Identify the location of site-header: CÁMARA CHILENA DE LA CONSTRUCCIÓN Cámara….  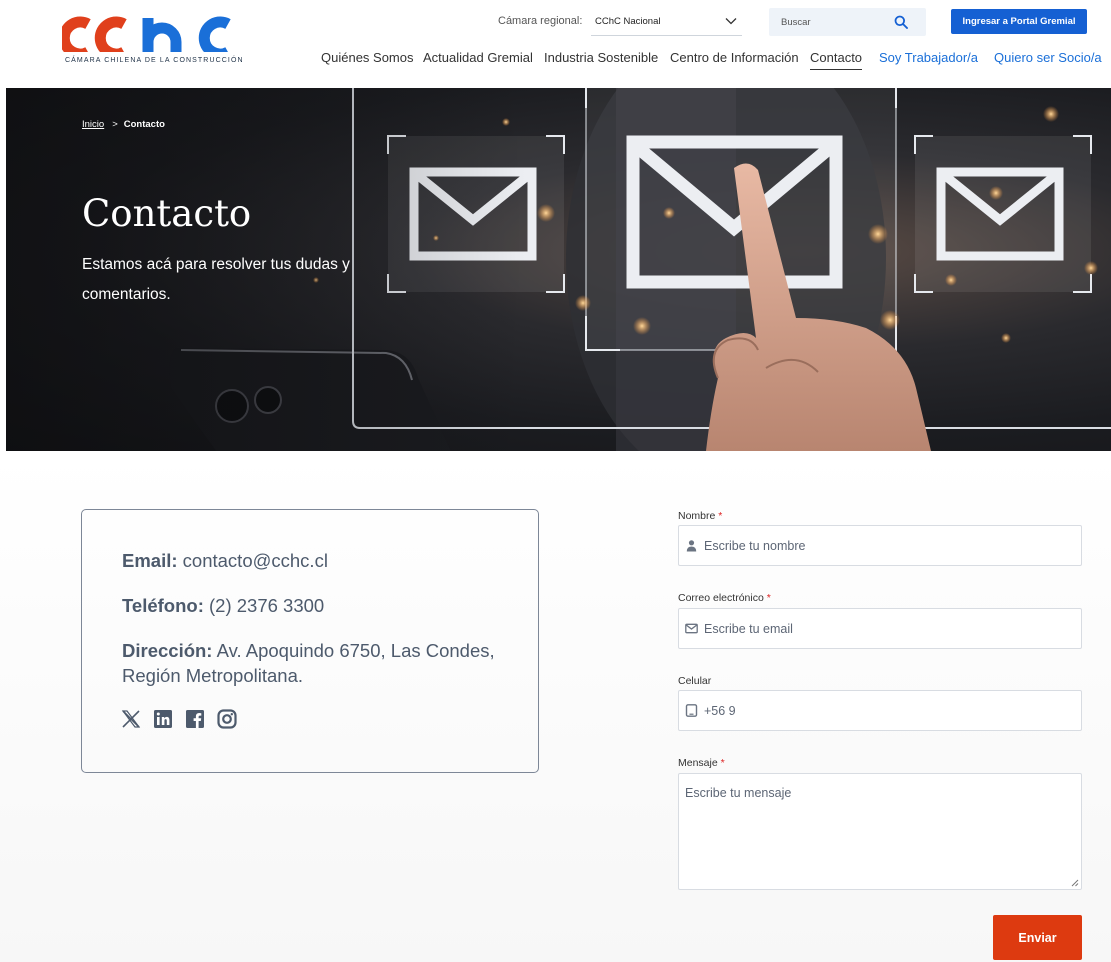
(555, 44).